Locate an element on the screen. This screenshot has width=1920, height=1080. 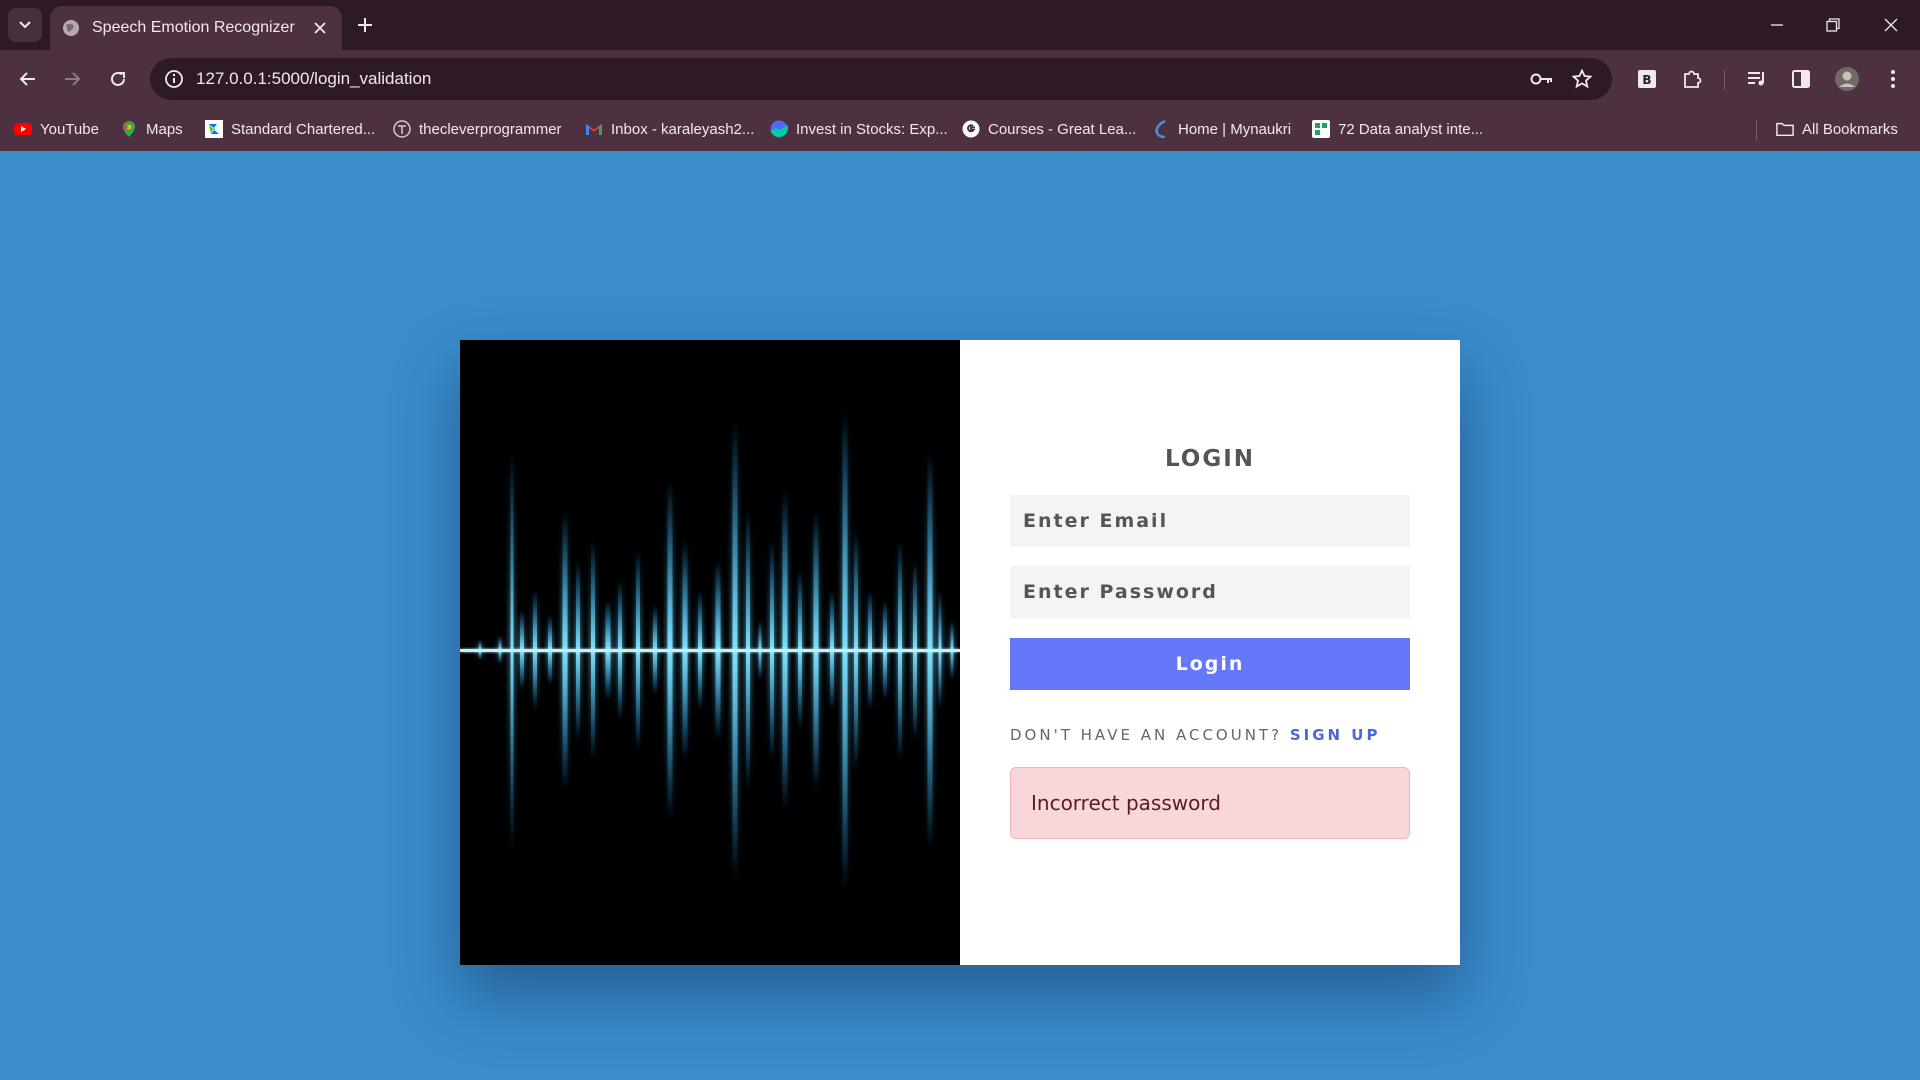
all-bookmarks-label: All Bookmarks is located at coordinates (1850, 129).